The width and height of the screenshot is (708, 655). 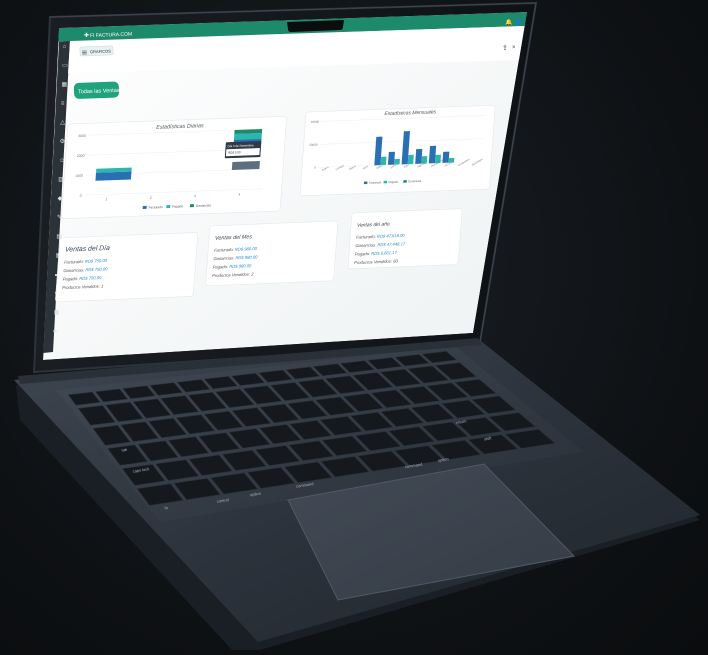 What do you see at coordinates (62, 161) in the screenshot?
I see `user-icon: ☺` at bounding box center [62, 161].